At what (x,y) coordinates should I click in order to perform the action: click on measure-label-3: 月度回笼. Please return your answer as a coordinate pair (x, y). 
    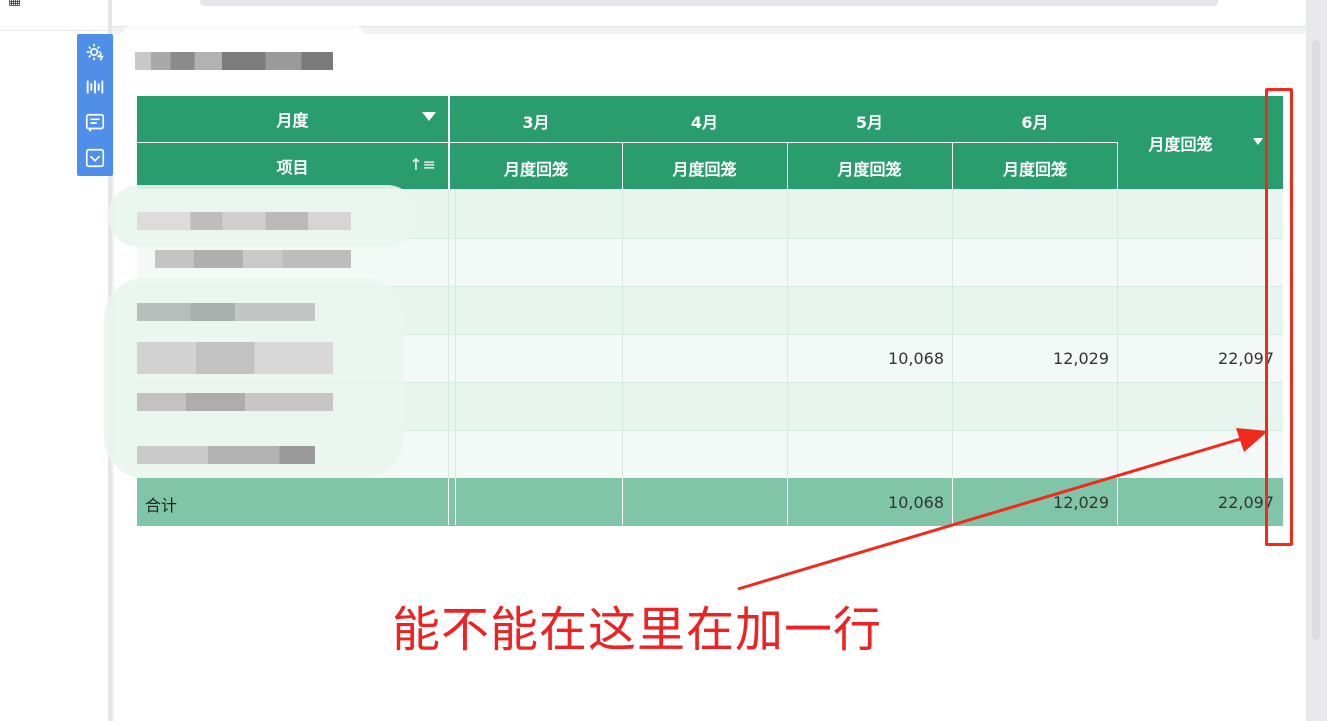
    Looking at the image, I should click on (536, 168).